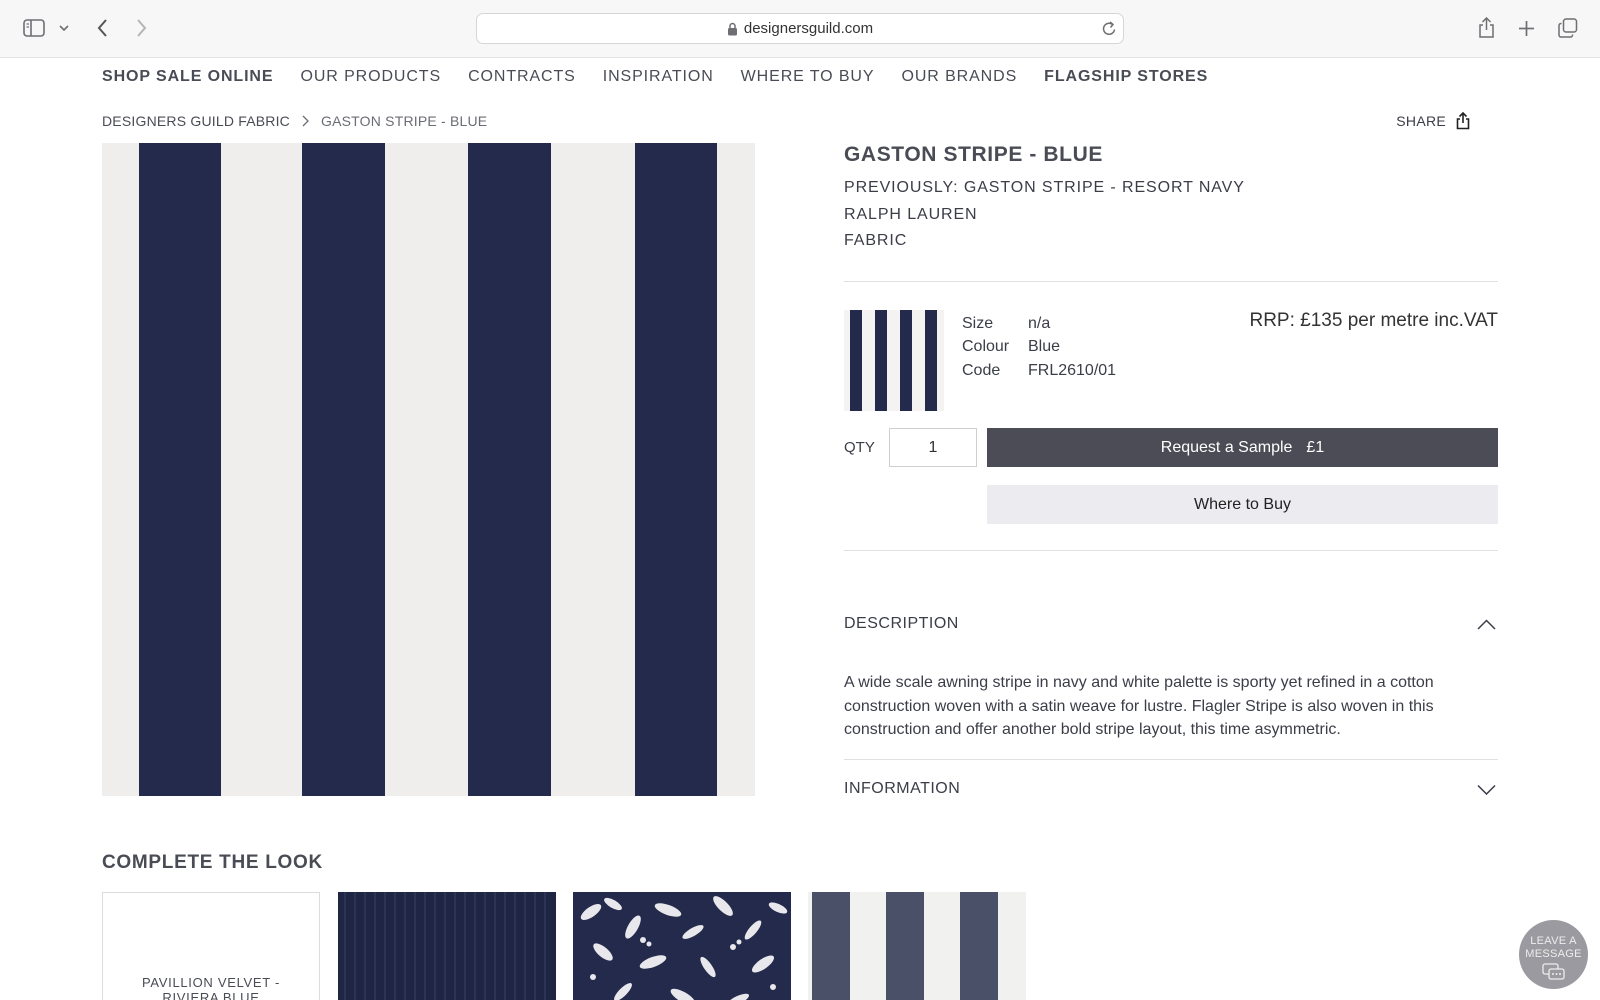 This screenshot has height=1000, width=1600. Describe the element at coordinates (808, 28) in the screenshot. I see `url-text: designersguild.com` at that location.